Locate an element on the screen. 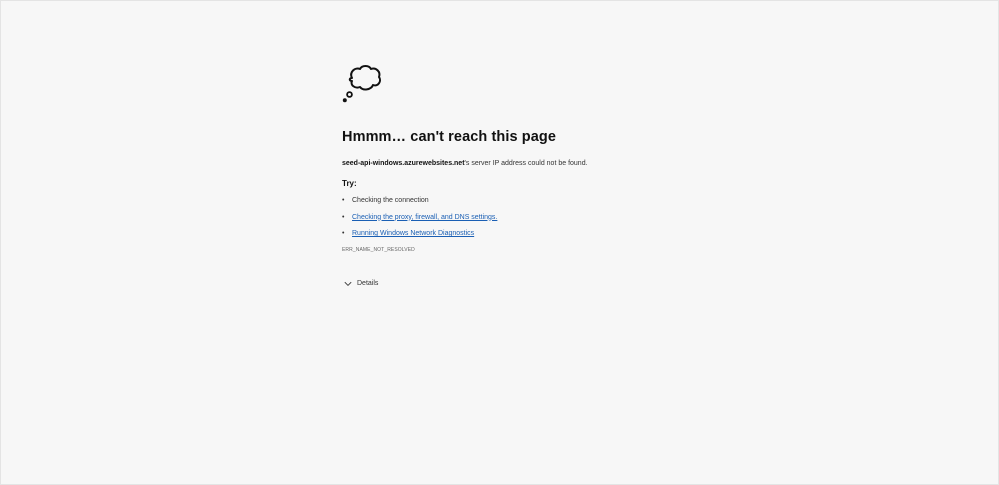 The width and height of the screenshot is (999, 485). chevron-down-icon is located at coordinates (348, 283).